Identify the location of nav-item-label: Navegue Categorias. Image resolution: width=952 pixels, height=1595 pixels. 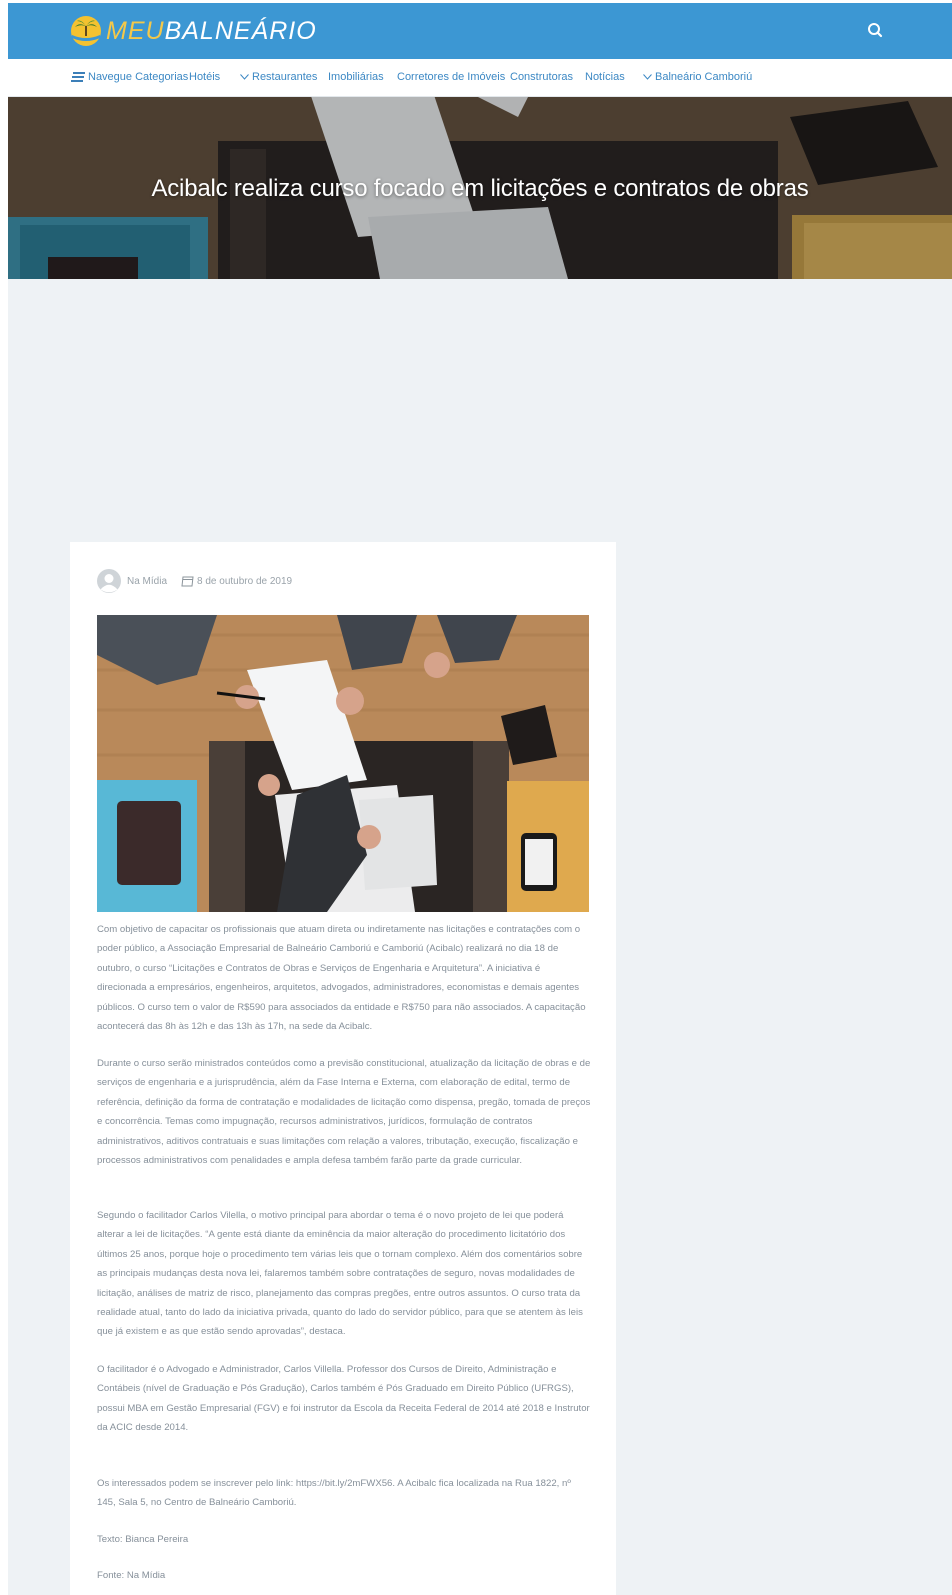
(138, 77).